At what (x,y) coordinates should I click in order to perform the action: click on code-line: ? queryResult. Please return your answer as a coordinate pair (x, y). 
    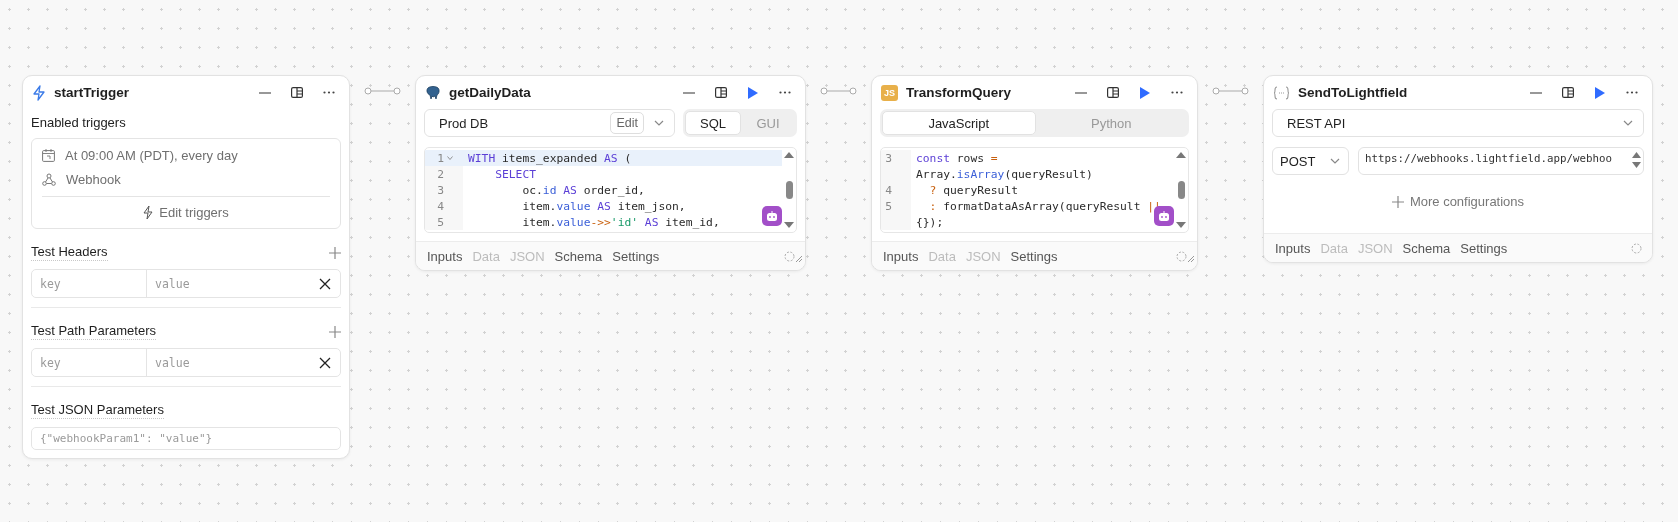
    Looking at the image, I should click on (973, 190).